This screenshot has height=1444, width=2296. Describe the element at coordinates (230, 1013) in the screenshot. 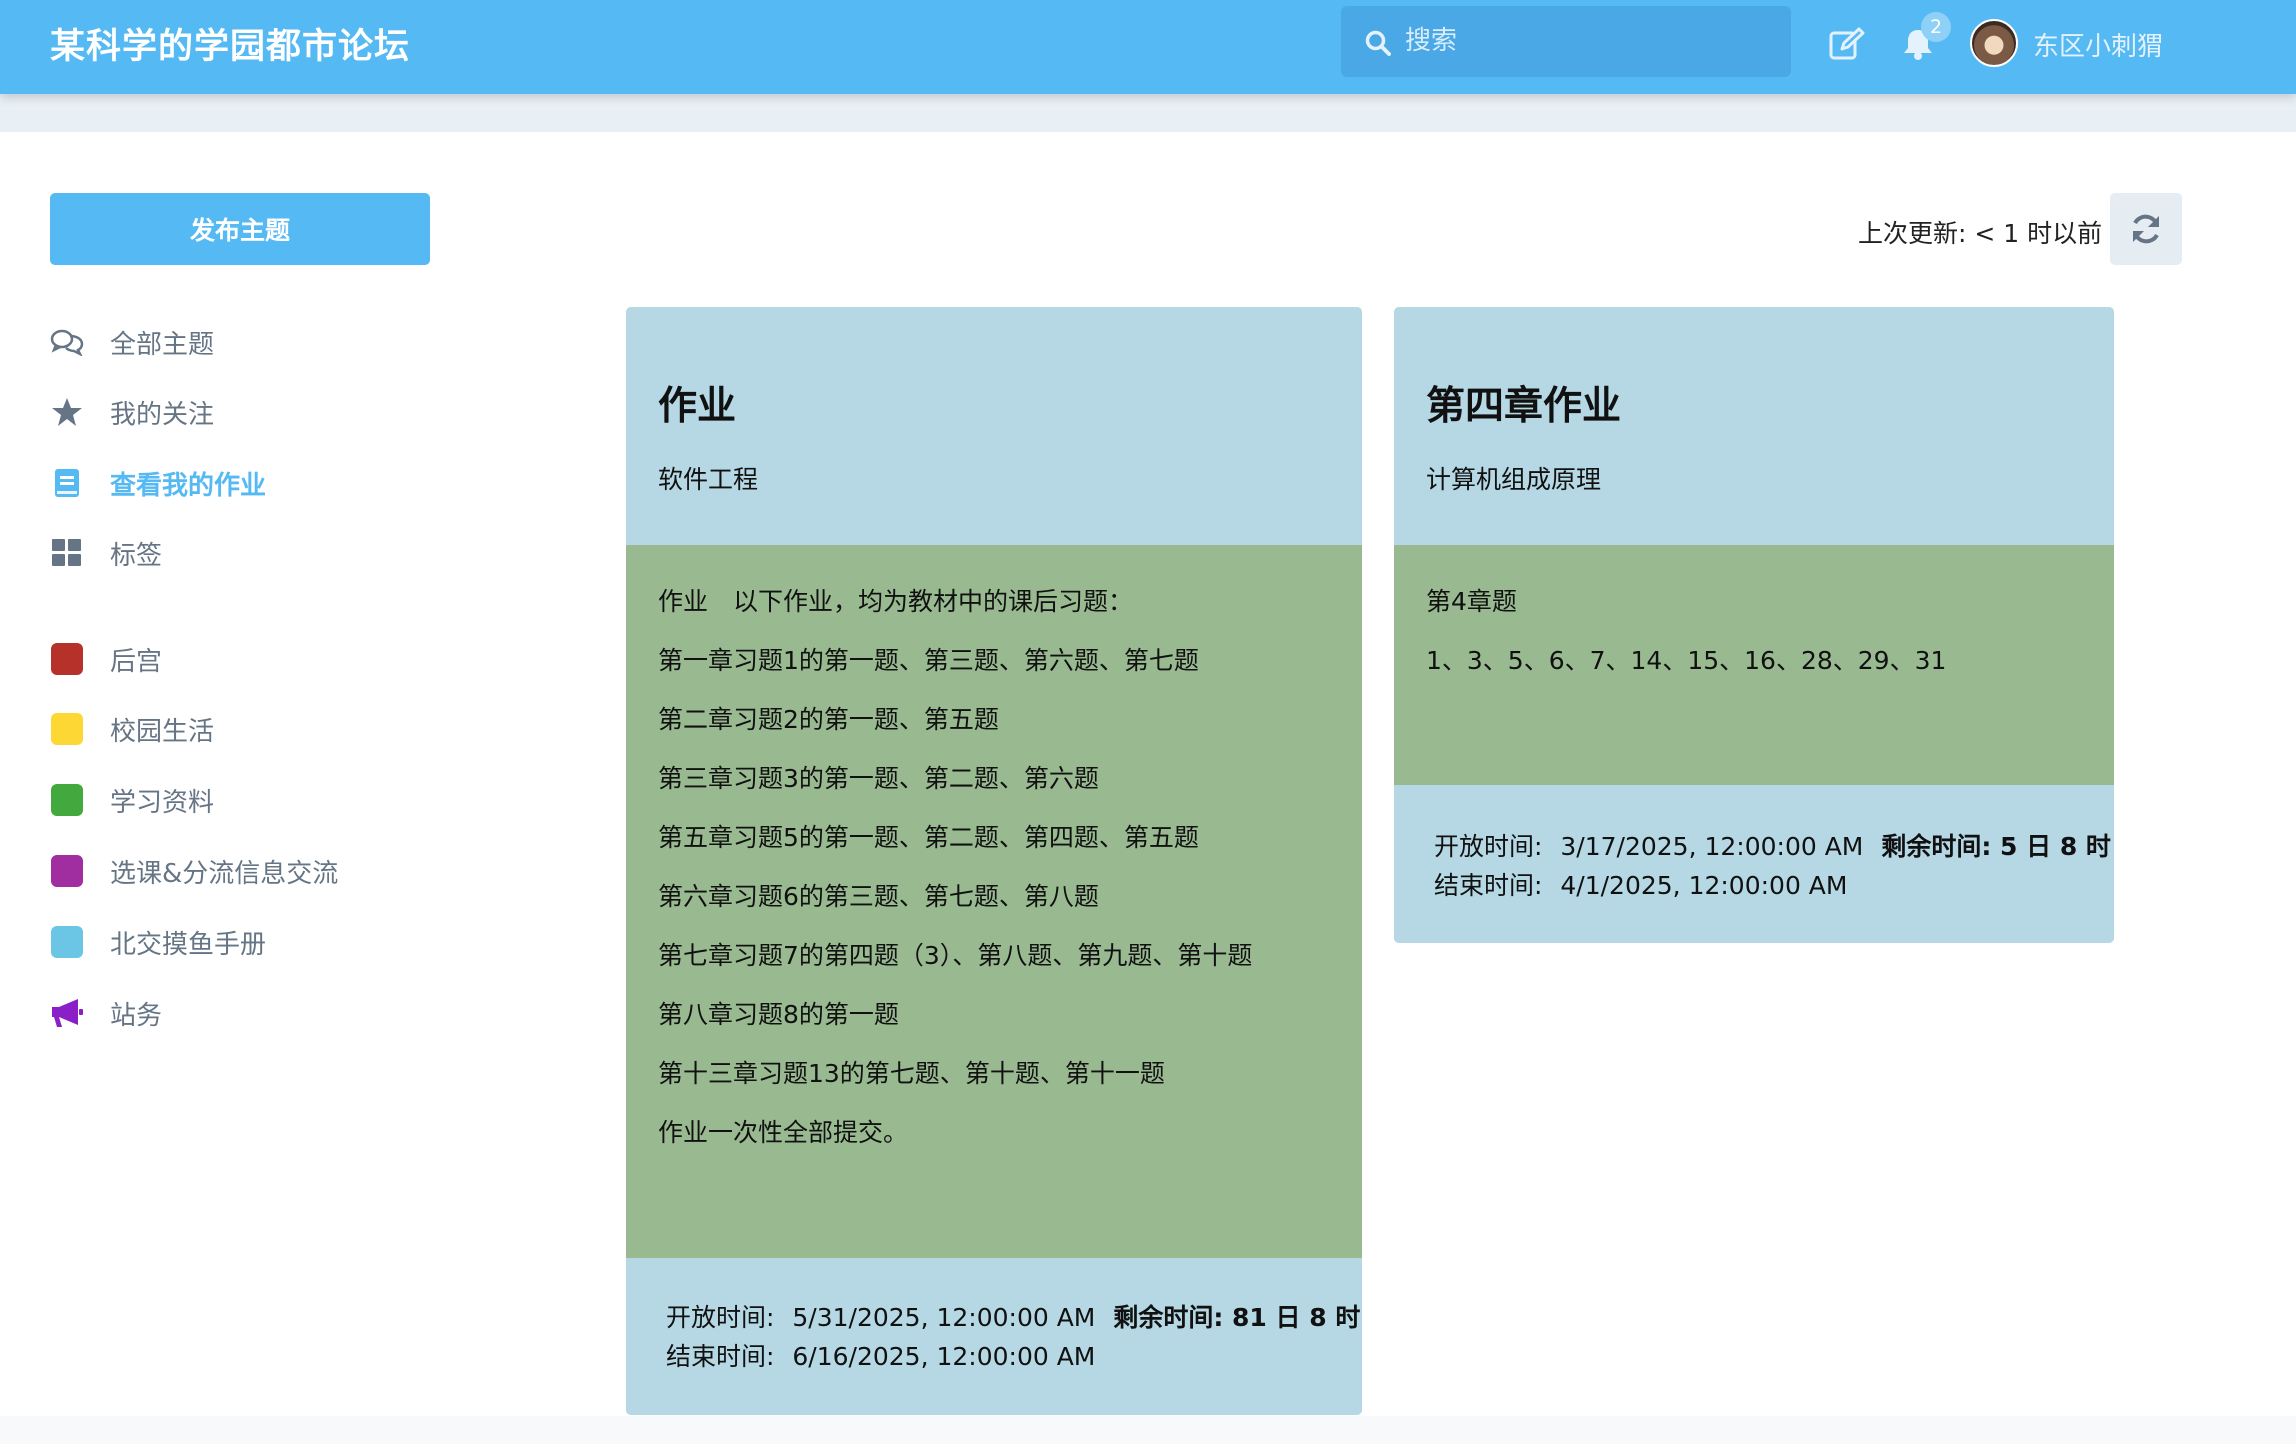

I see `tag-item-site-affairs: 站务` at that location.